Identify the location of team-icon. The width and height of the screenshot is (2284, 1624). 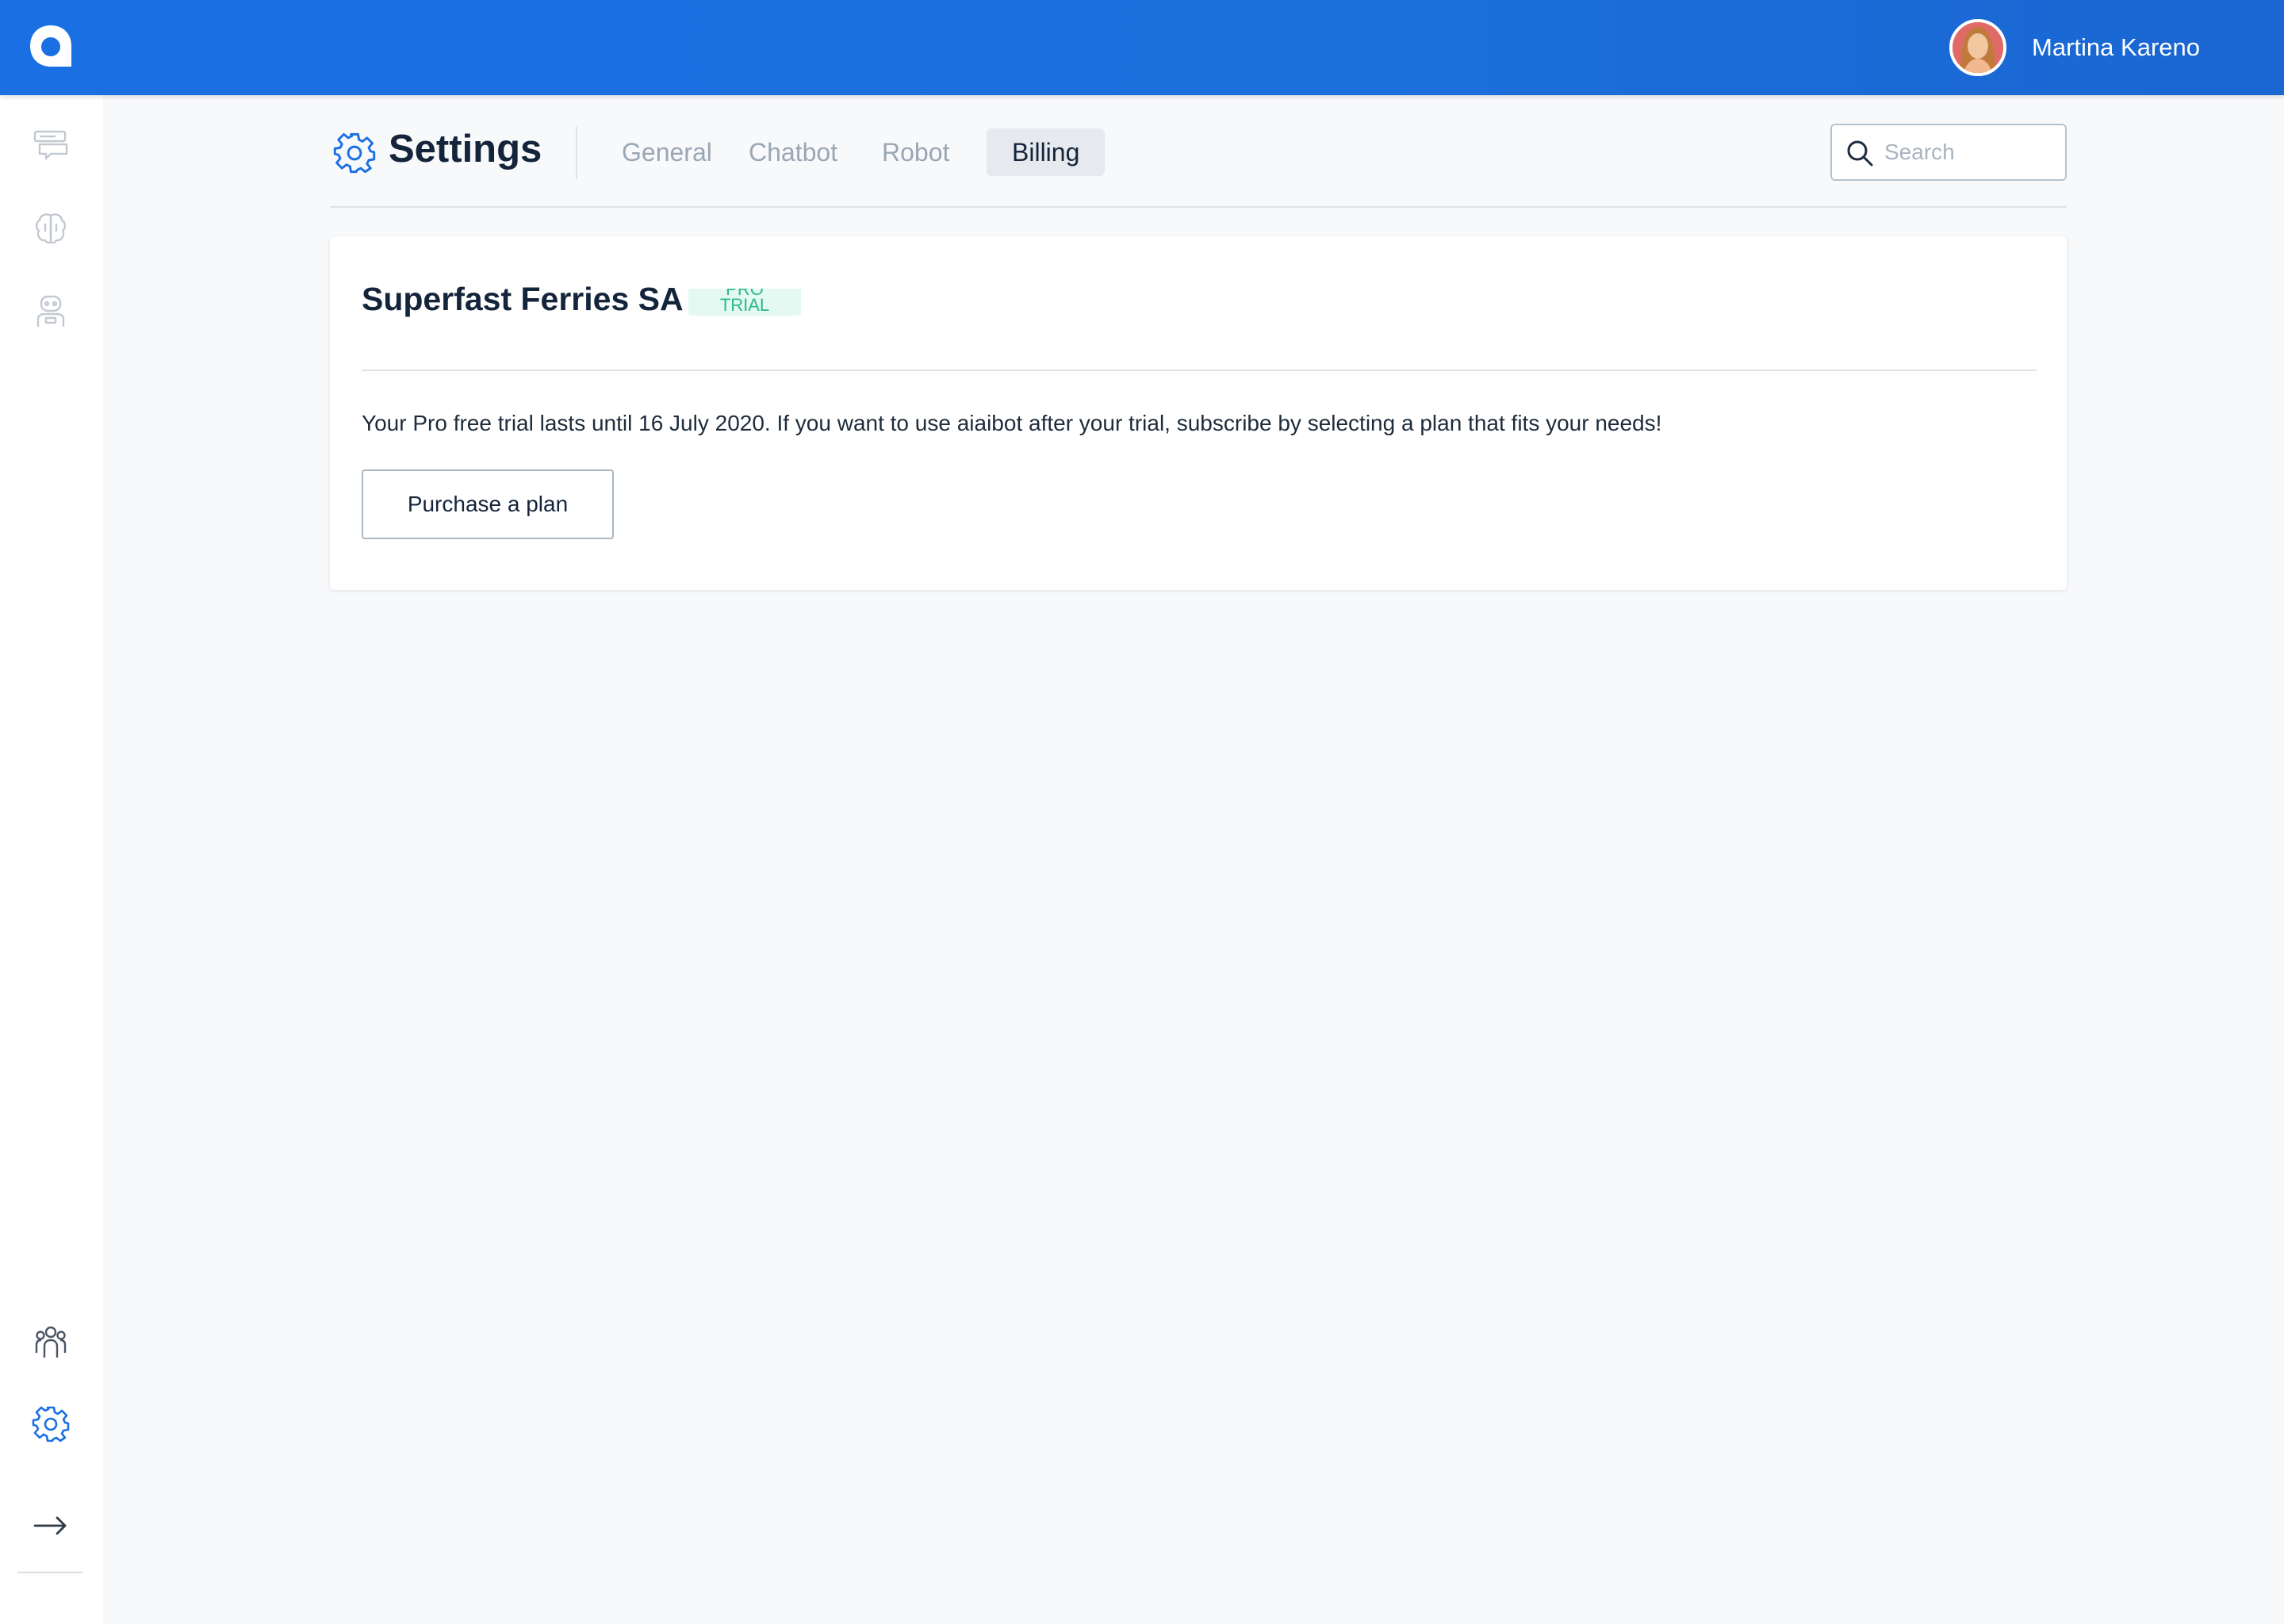
(51, 1342).